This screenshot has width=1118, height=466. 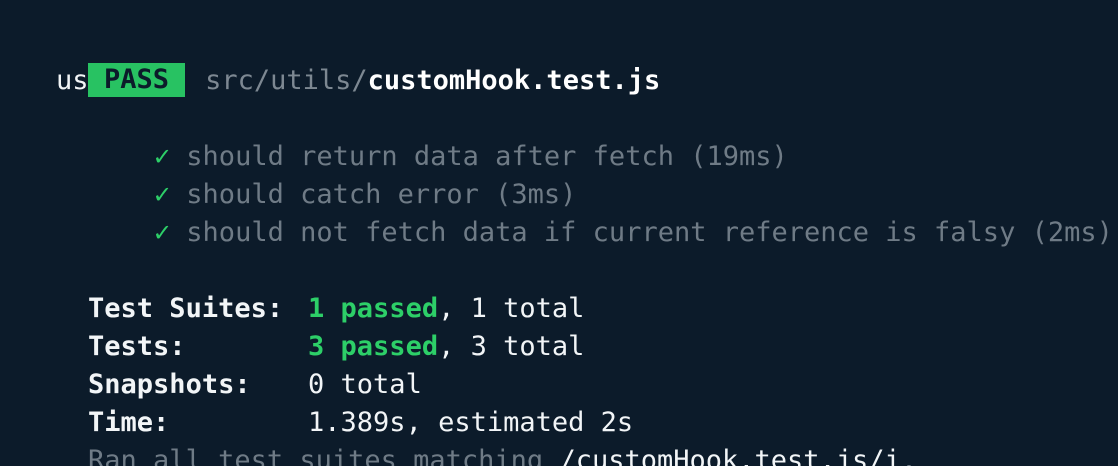 I want to click on test-path-pattern: /customHook.test.js/i, so click(x=730, y=455).